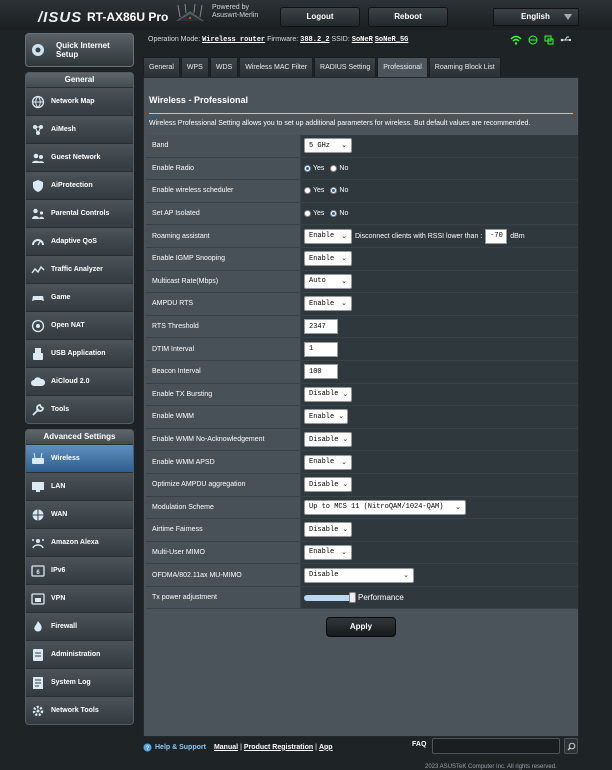 The width and height of the screenshot is (612, 770). What do you see at coordinates (330, 597) in the screenshot?
I see `tx-power-slider` at bounding box center [330, 597].